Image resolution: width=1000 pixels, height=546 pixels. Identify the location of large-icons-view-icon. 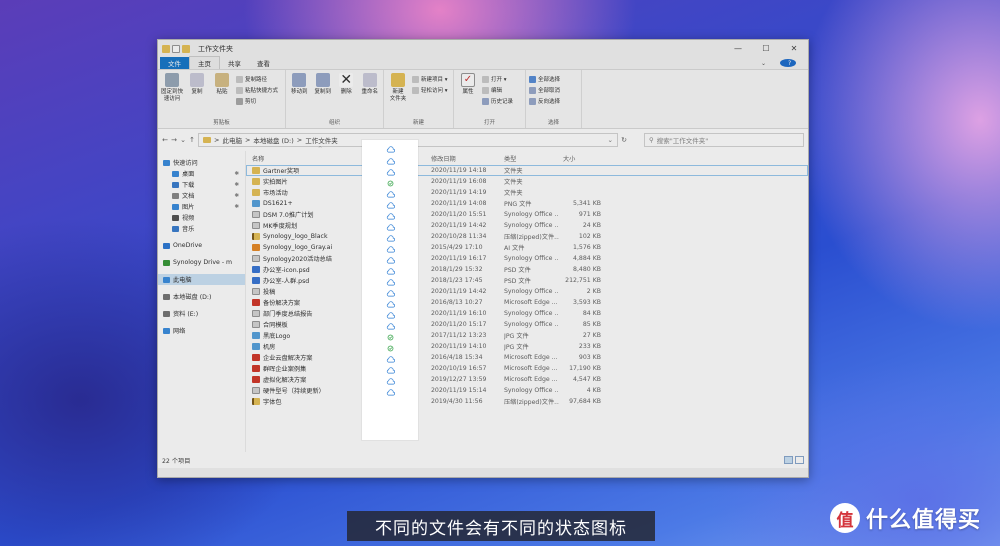
(799, 460).